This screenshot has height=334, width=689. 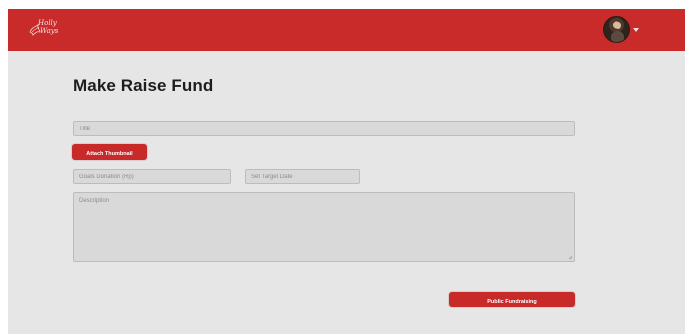 I want to click on avatar, so click(x=616, y=29).